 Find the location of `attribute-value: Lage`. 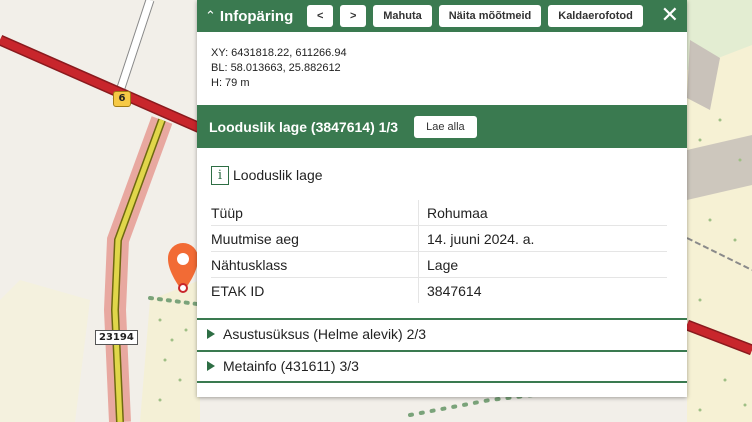

attribute-value: Lage is located at coordinates (542, 264).